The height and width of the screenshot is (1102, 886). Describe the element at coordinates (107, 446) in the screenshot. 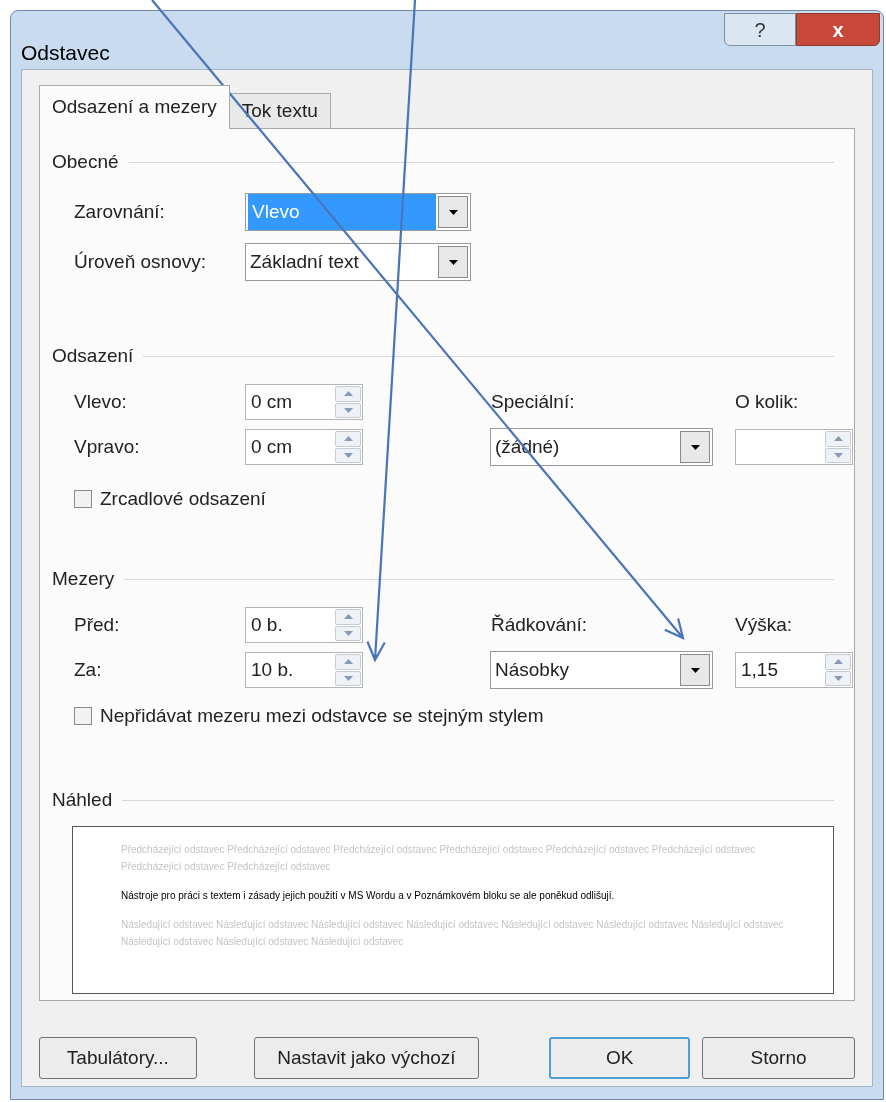

I see `field-label: Vpravo:` at that location.